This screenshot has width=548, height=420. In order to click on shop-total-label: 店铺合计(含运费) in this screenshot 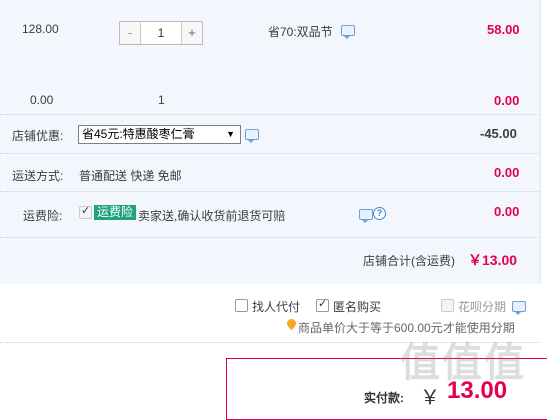, I will do `click(409, 261)`.